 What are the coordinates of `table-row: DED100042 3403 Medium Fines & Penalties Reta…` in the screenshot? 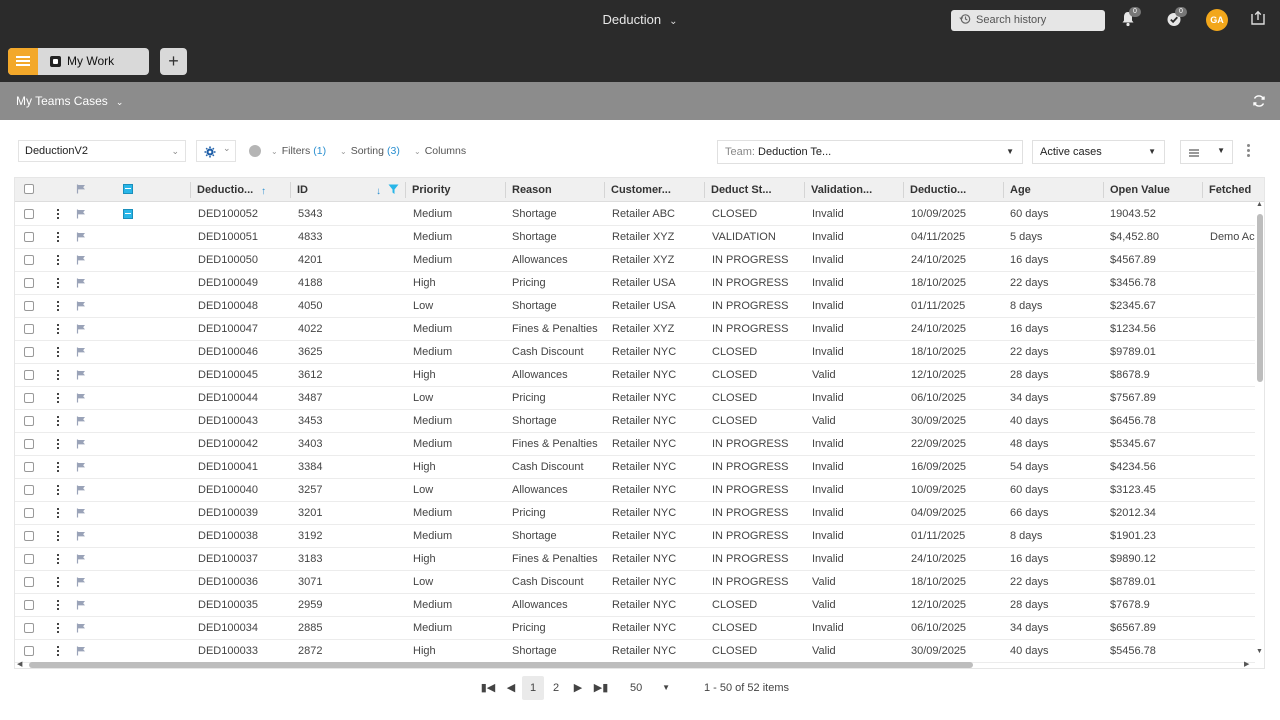 It's located at (635, 444).